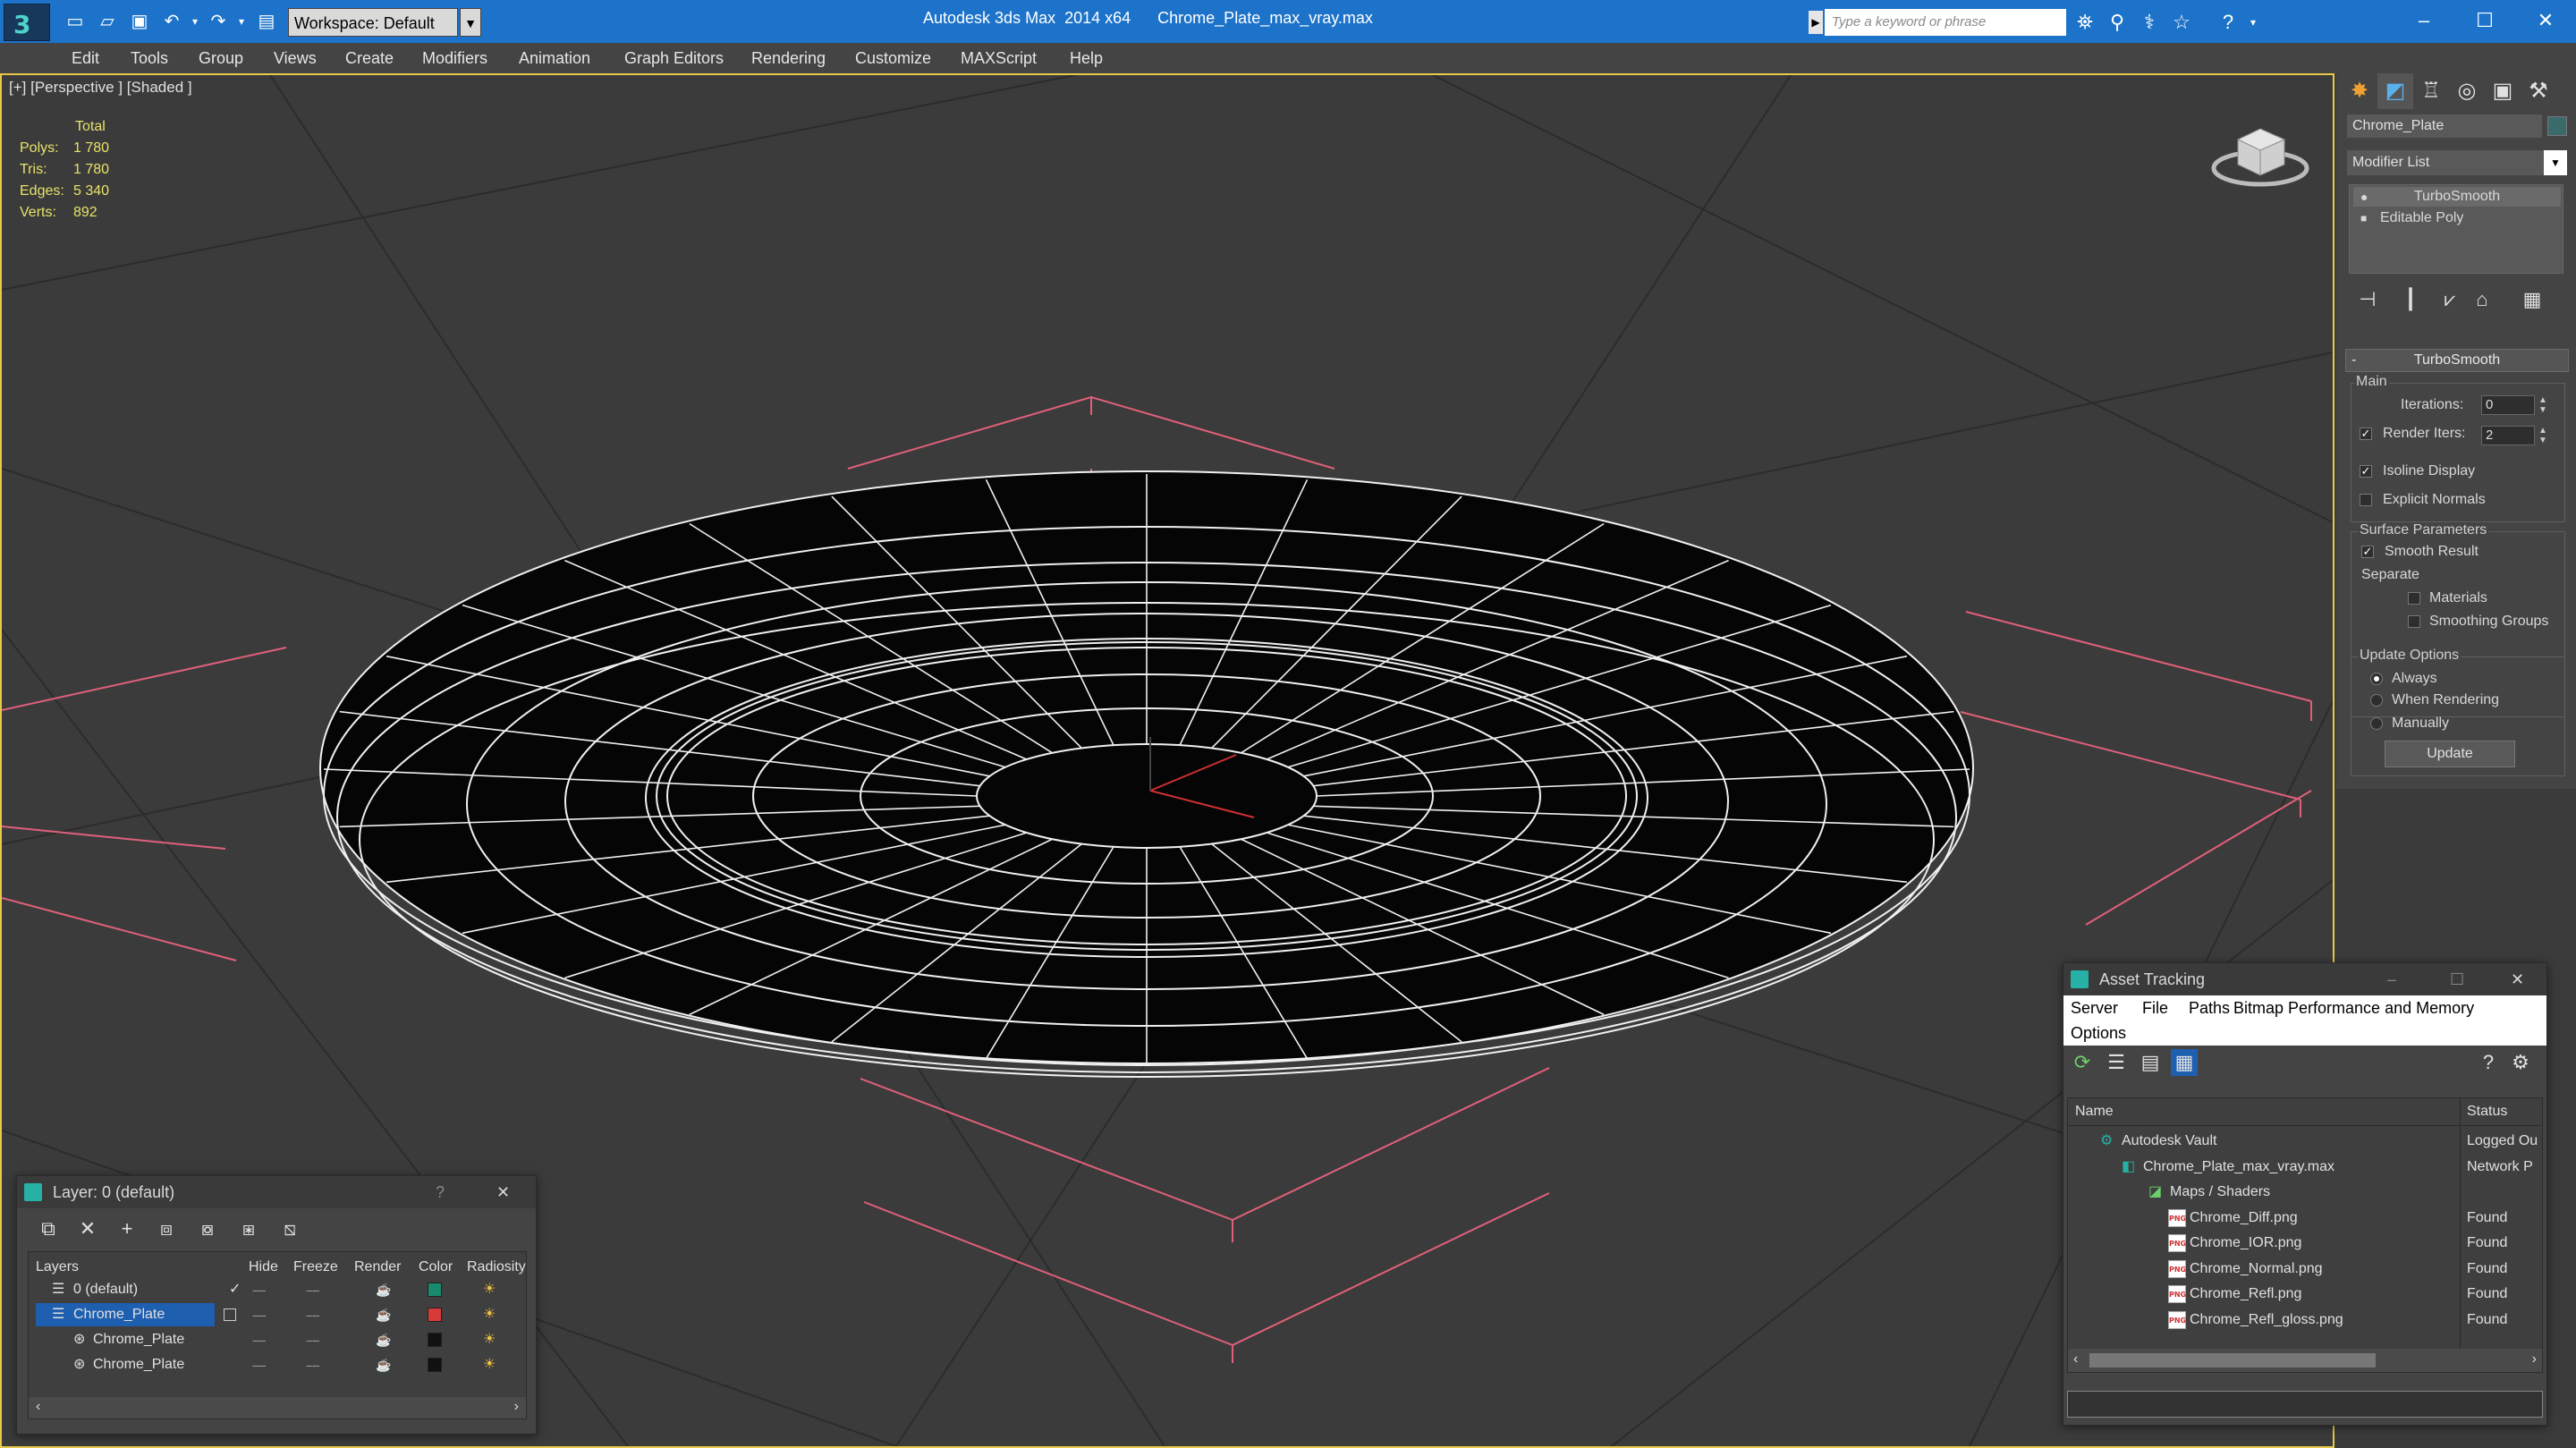 Image resolution: width=2576 pixels, height=1448 pixels. What do you see at coordinates (57, 1267) in the screenshot?
I see `col-layers: Layers` at bounding box center [57, 1267].